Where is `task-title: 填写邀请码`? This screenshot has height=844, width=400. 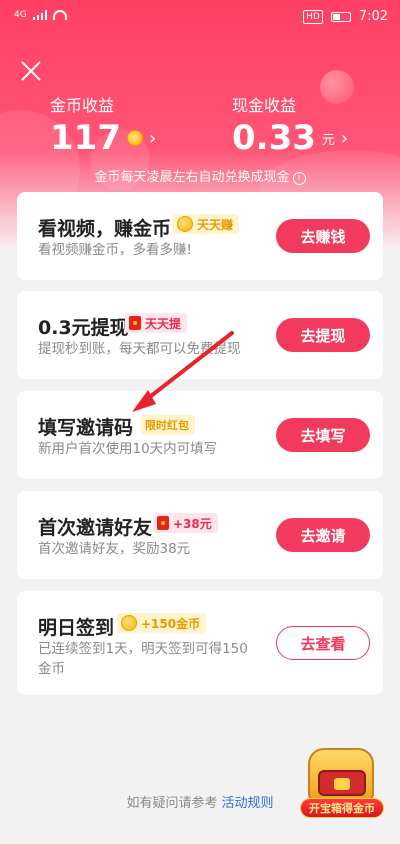
task-title: 填写邀请码 is located at coordinates (86, 428).